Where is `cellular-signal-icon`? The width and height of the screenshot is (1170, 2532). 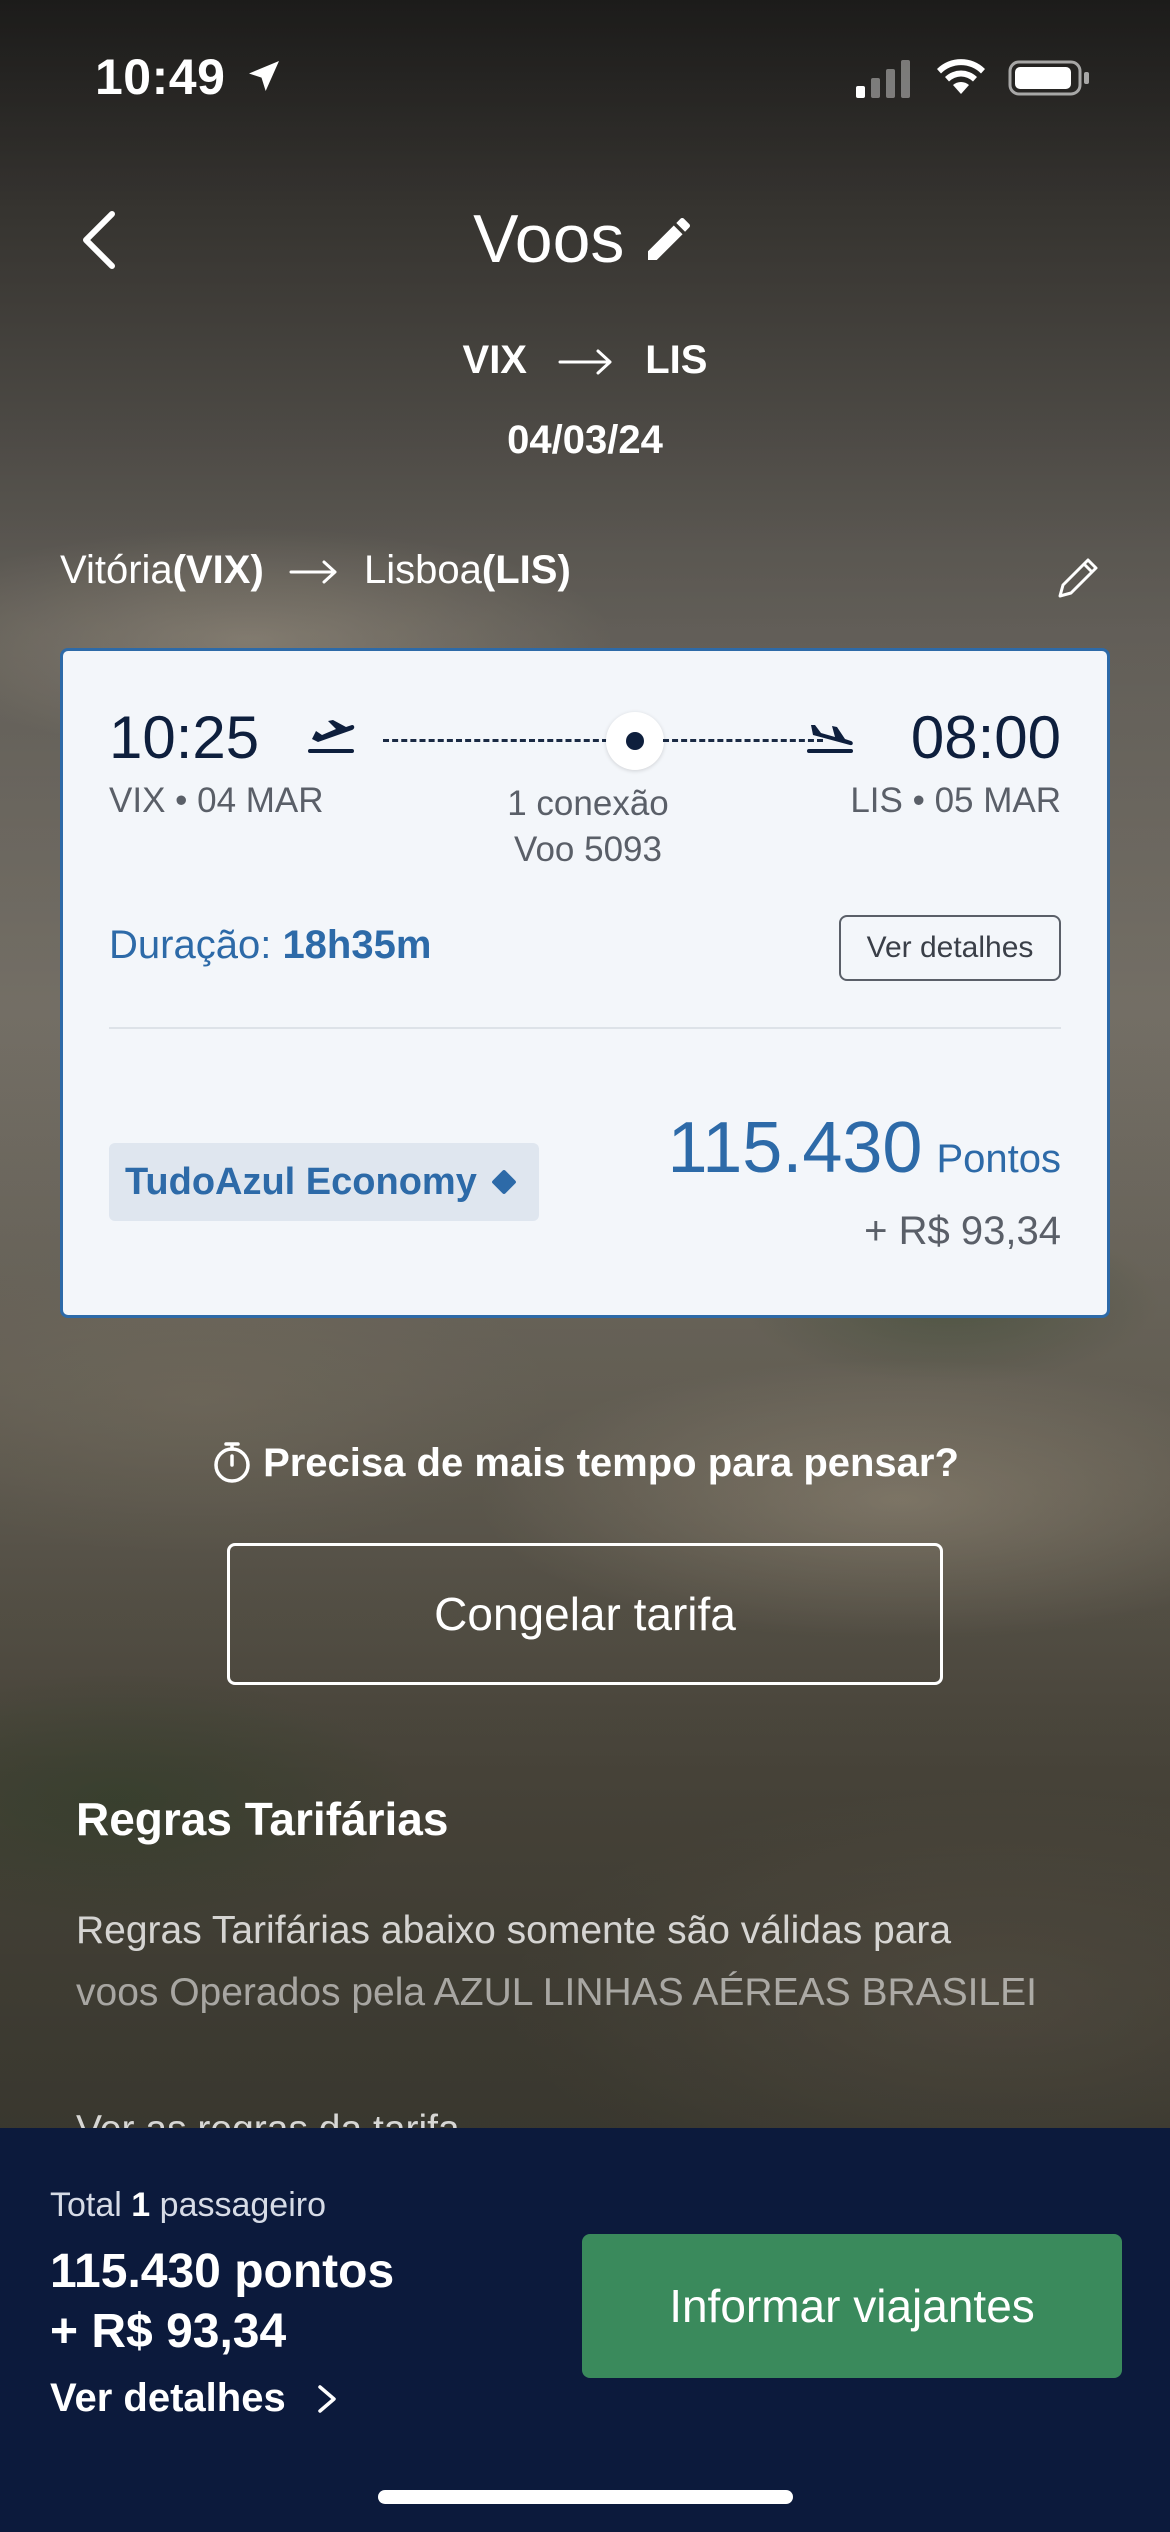 cellular-signal-icon is located at coordinates (883, 79).